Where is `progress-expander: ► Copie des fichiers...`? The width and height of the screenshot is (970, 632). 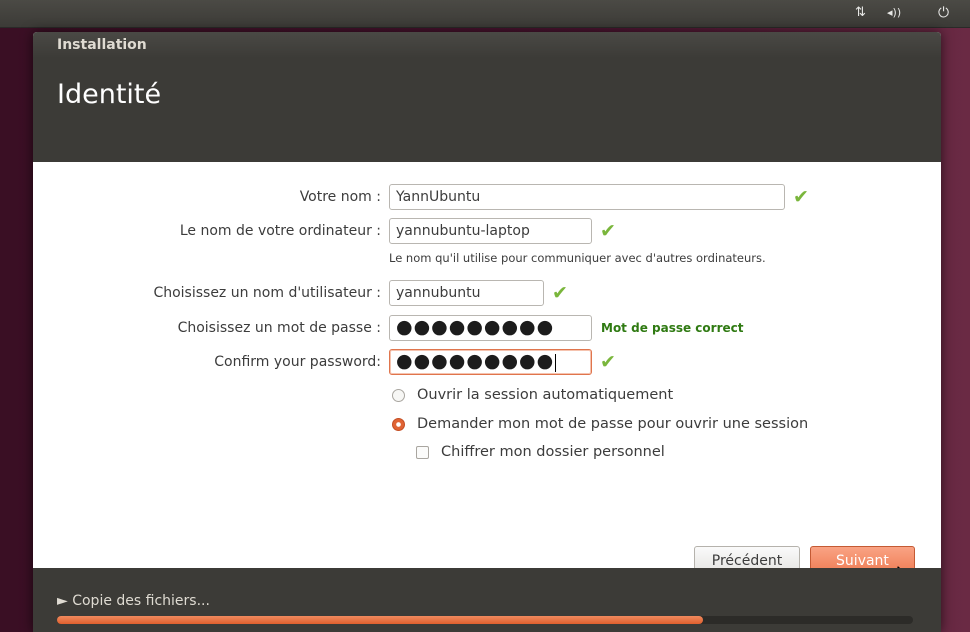 progress-expander: ► Copie des fichiers... is located at coordinates (133, 601).